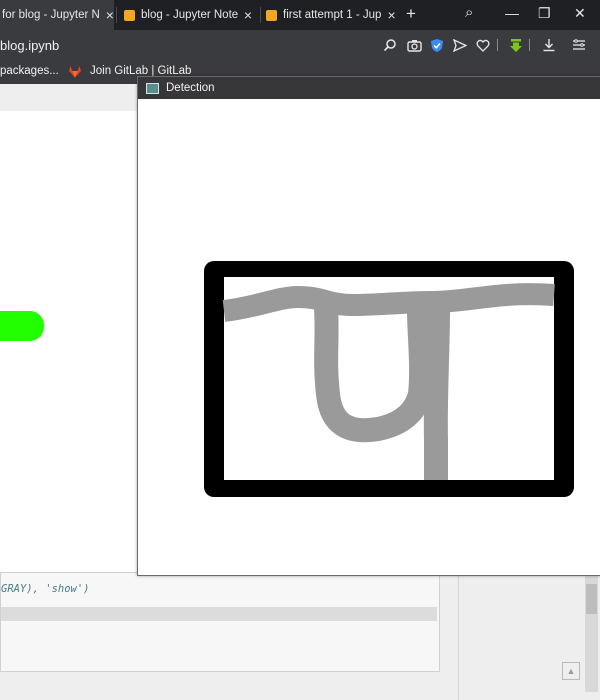 The width and height of the screenshot is (600, 700). What do you see at coordinates (45, 589) in the screenshot?
I see `code-text: GRAY), 'show')` at bounding box center [45, 589].